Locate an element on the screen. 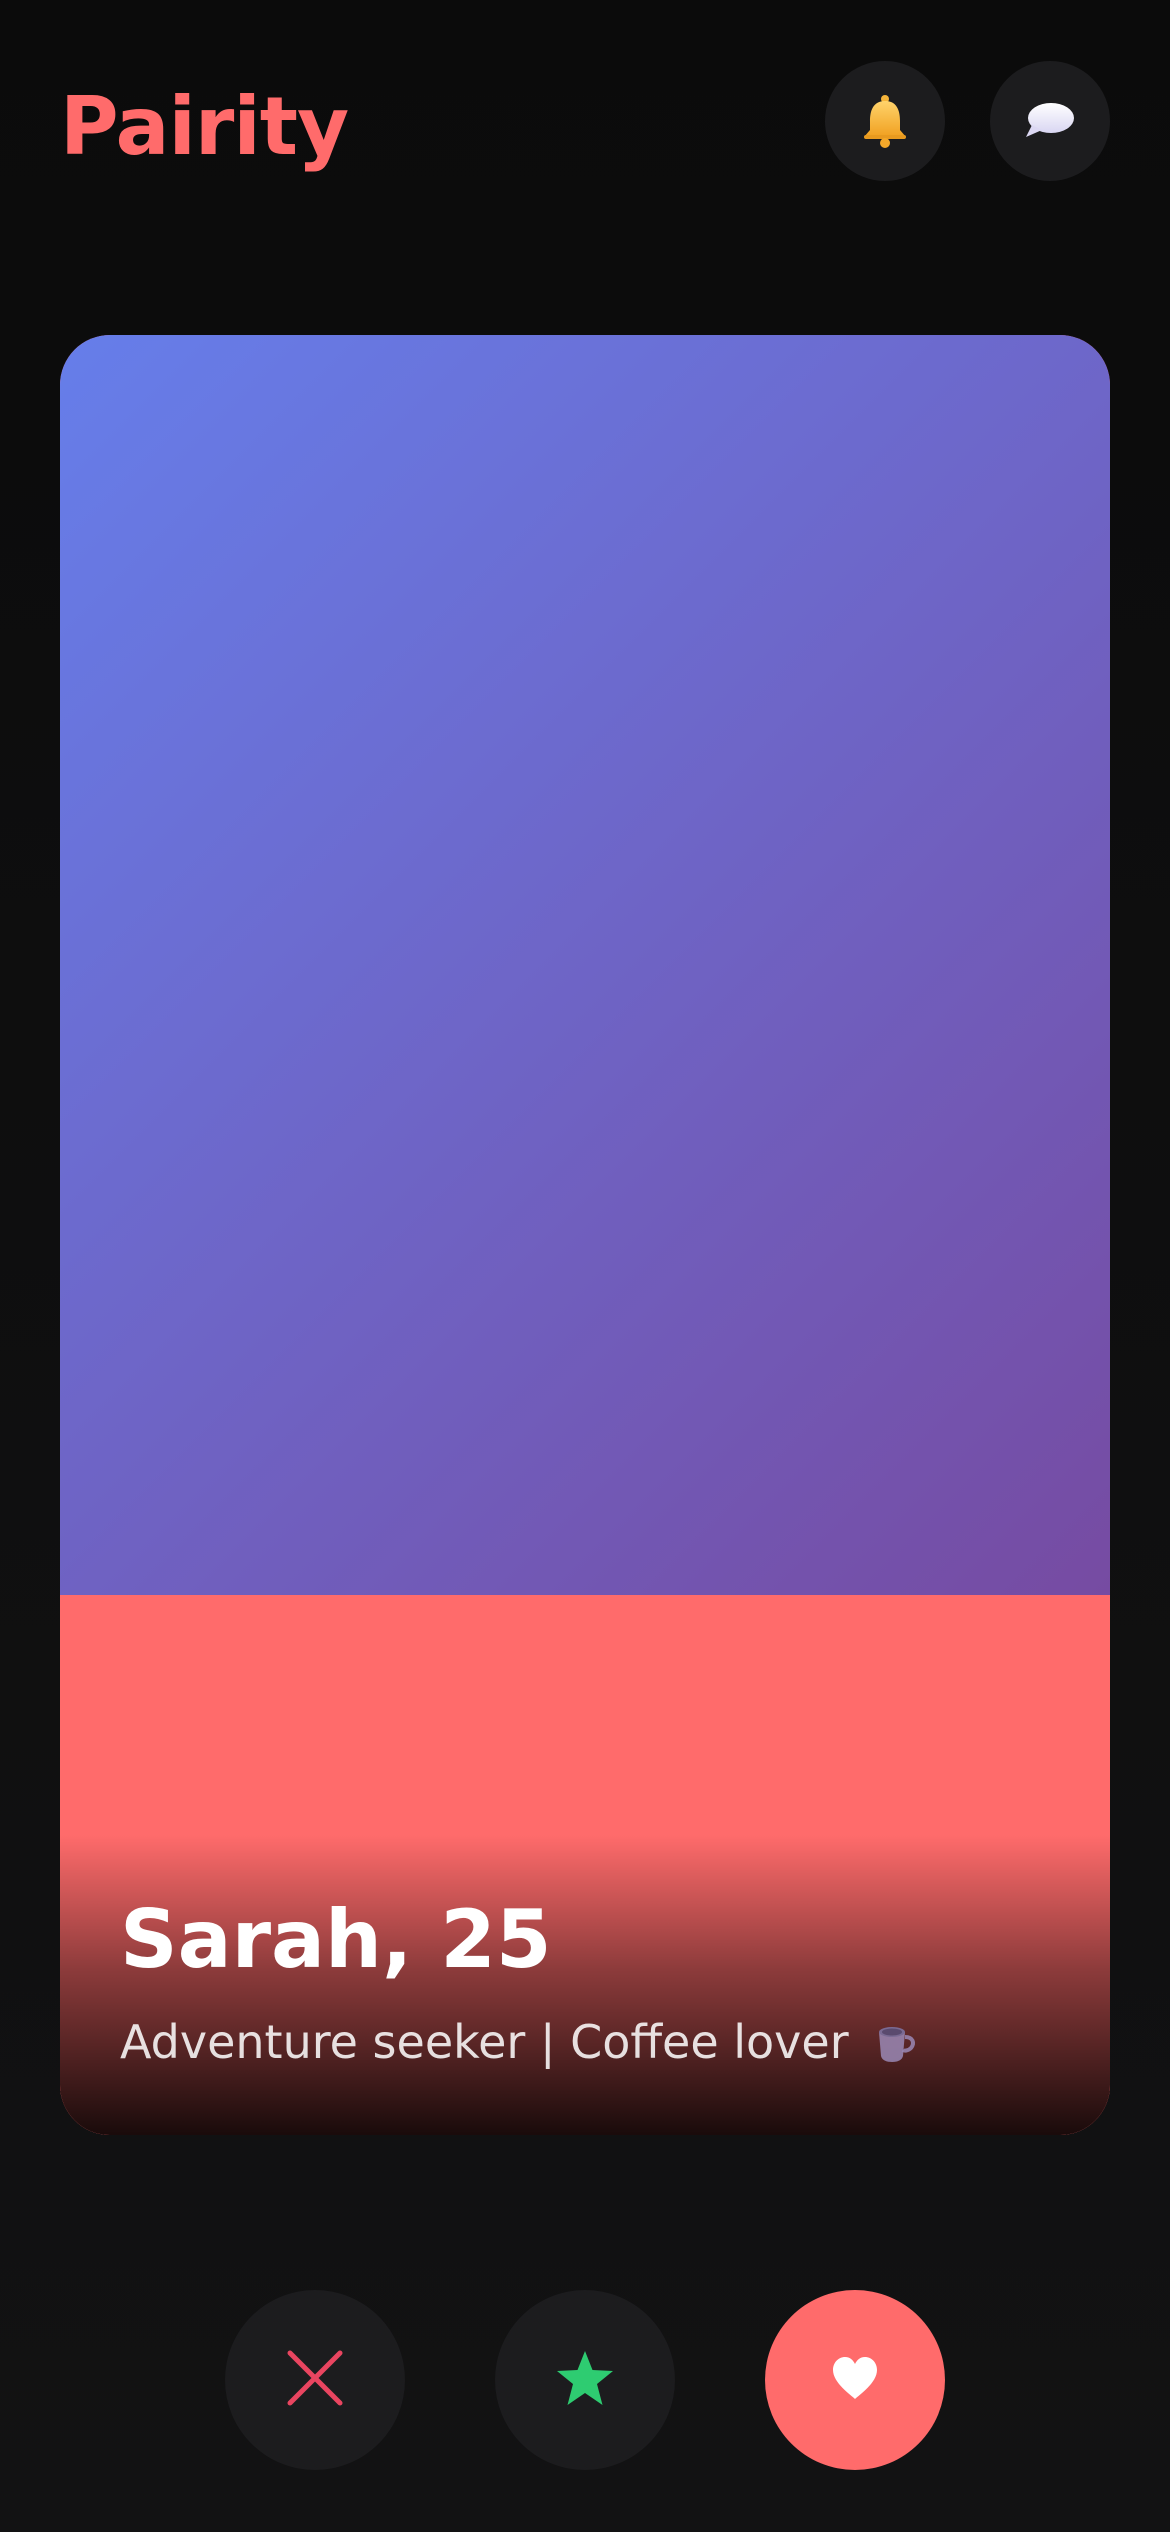 The height and width of the screenshot is (2532, 1170). pass-button is located at coordinates (315, 2380).